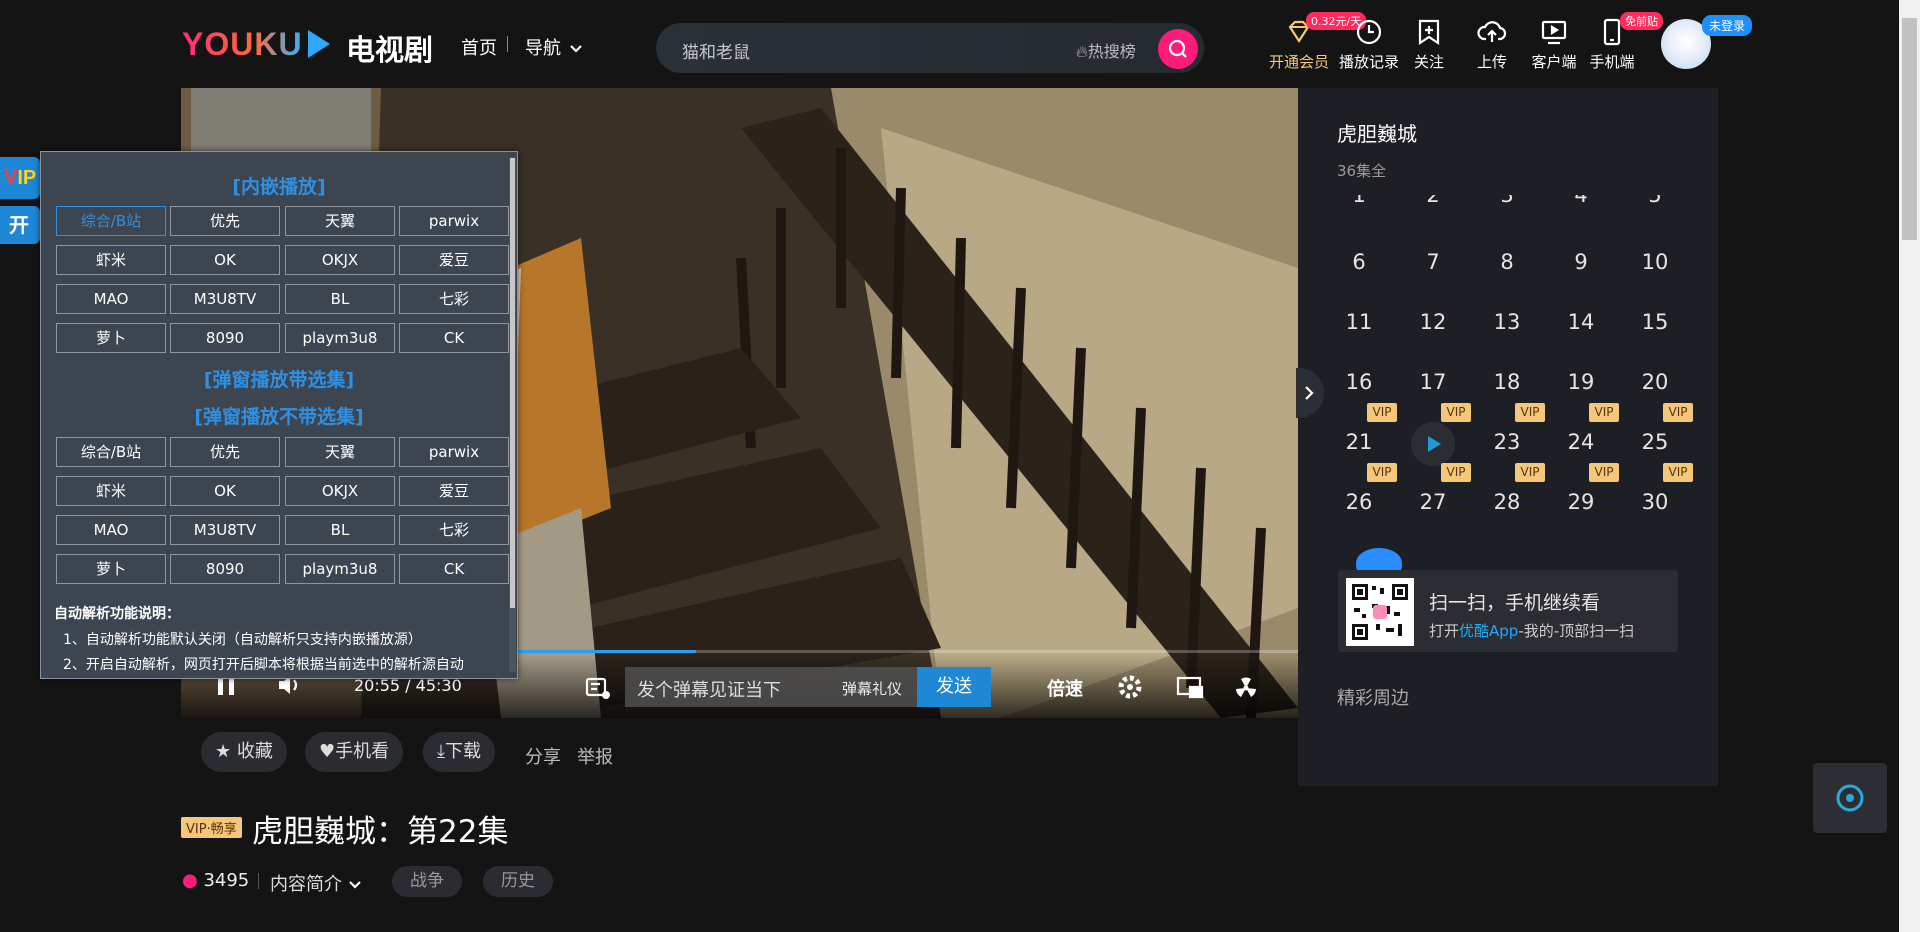 The height and width of the screenshot is (932, 1920). Describe the element at coordinates (954, 687) in the screenshot. I see `send-danmu-button: 发送` at that location.